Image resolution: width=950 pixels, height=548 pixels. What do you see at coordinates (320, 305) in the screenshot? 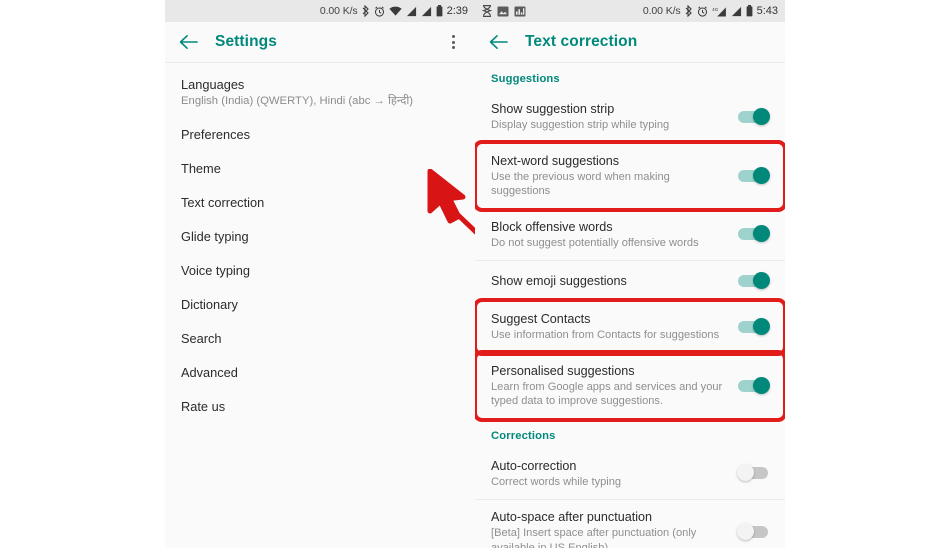
I see `sidebar-item-dictionary: Dictionary` at bounding box center [320, 305].